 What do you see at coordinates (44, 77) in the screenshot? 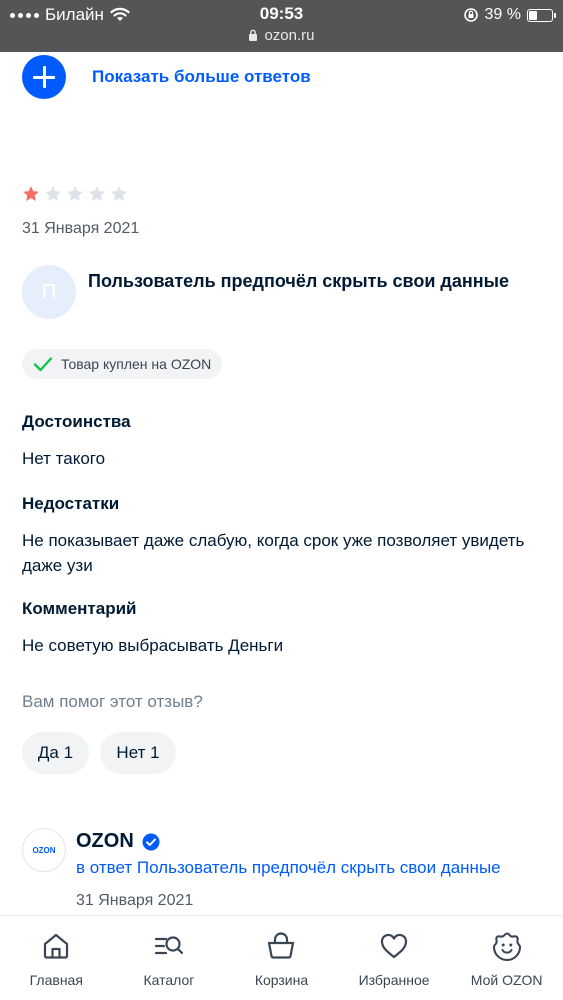
I see `plus-icon` at bounding box center [44, 77].